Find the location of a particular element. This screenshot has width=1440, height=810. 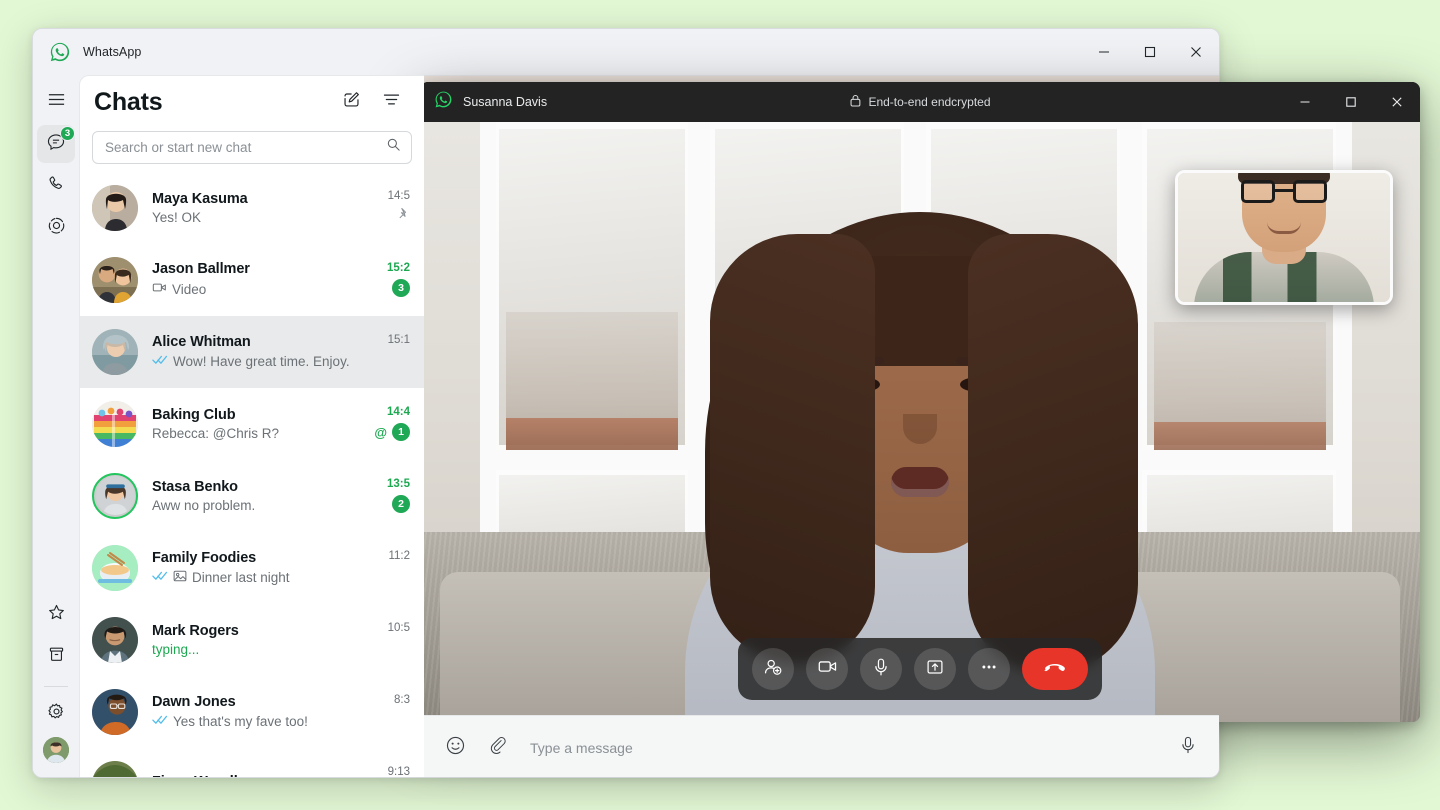

profile-avatar is located at coordinates (56, 750).